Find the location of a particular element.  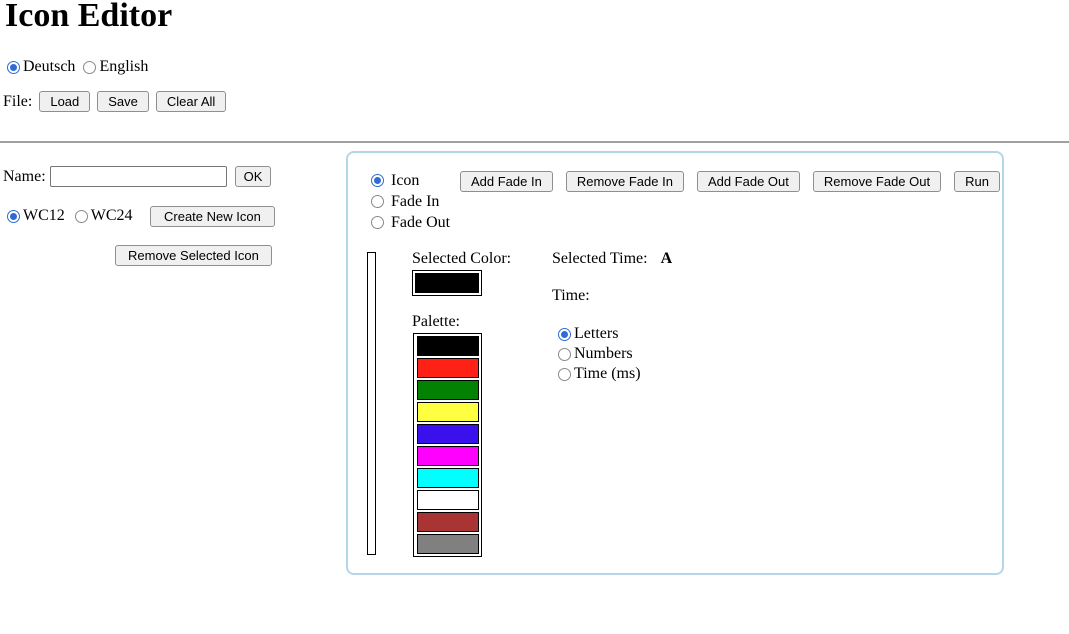

palette-swatch-black is located at coordinates (447, 346).